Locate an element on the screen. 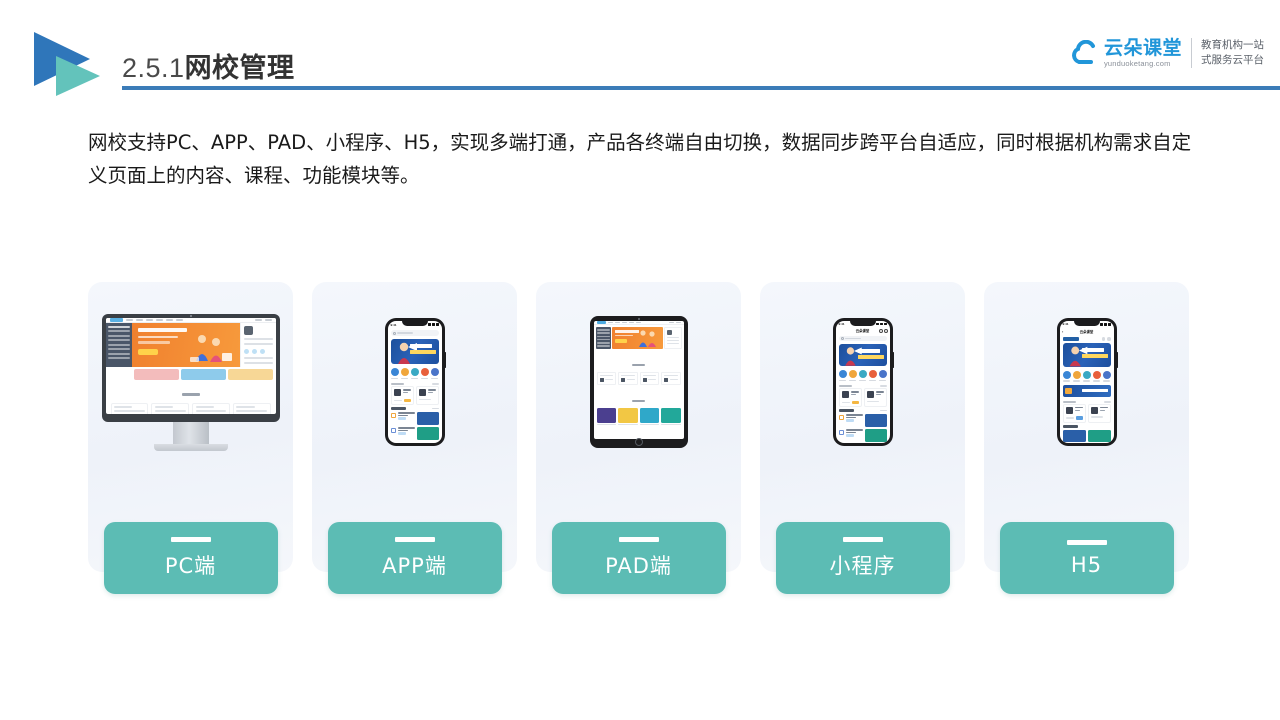 The image size is (1280, 720). capsule-button is located at coordinates (883, 330).